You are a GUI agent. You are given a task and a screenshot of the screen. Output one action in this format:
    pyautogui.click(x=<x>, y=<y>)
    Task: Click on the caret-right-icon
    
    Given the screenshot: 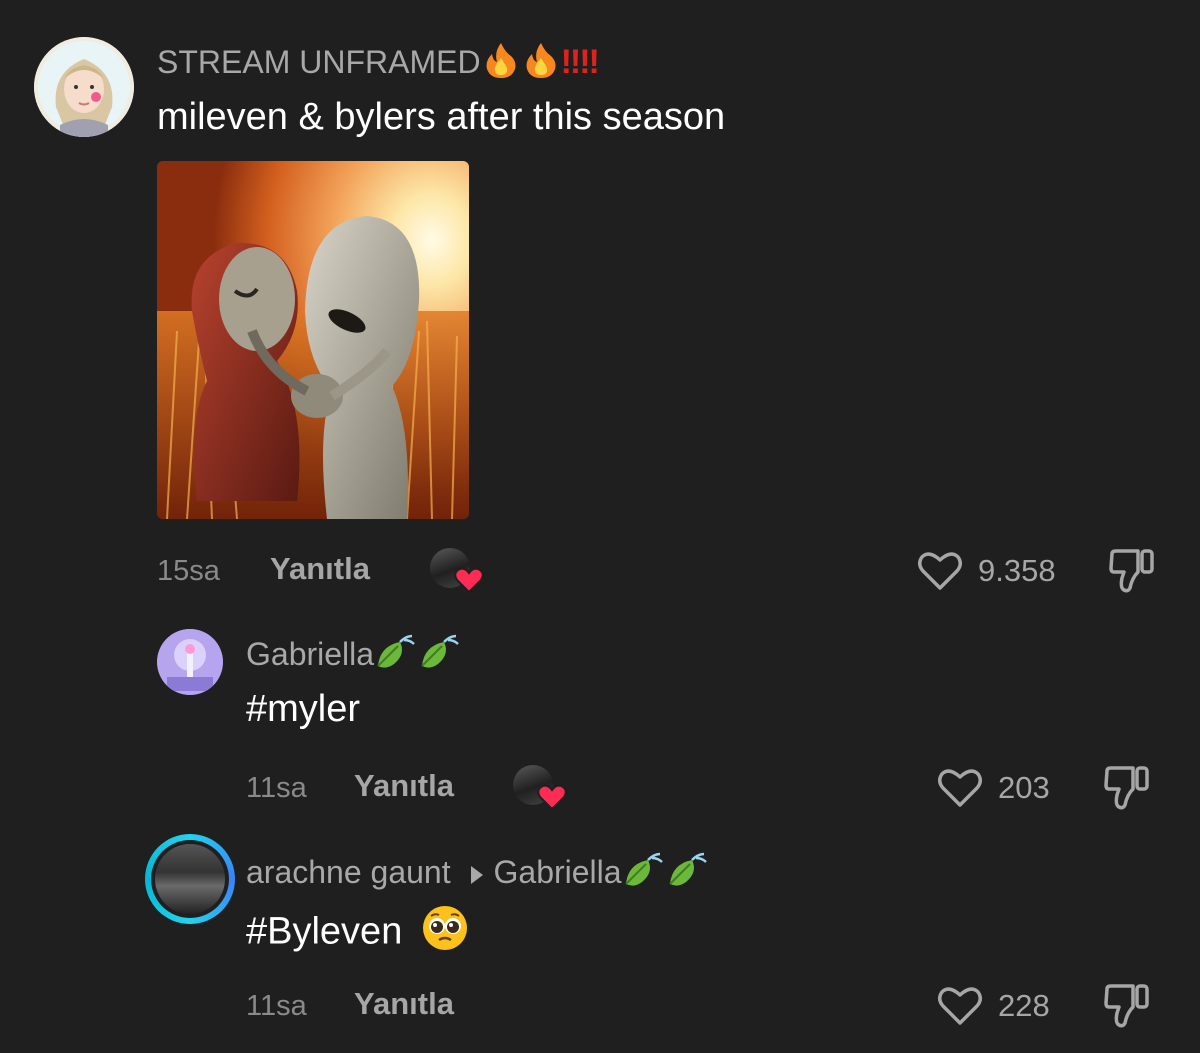 What is the action you would take?
    pyautogui.click(x=477, y=875)
    